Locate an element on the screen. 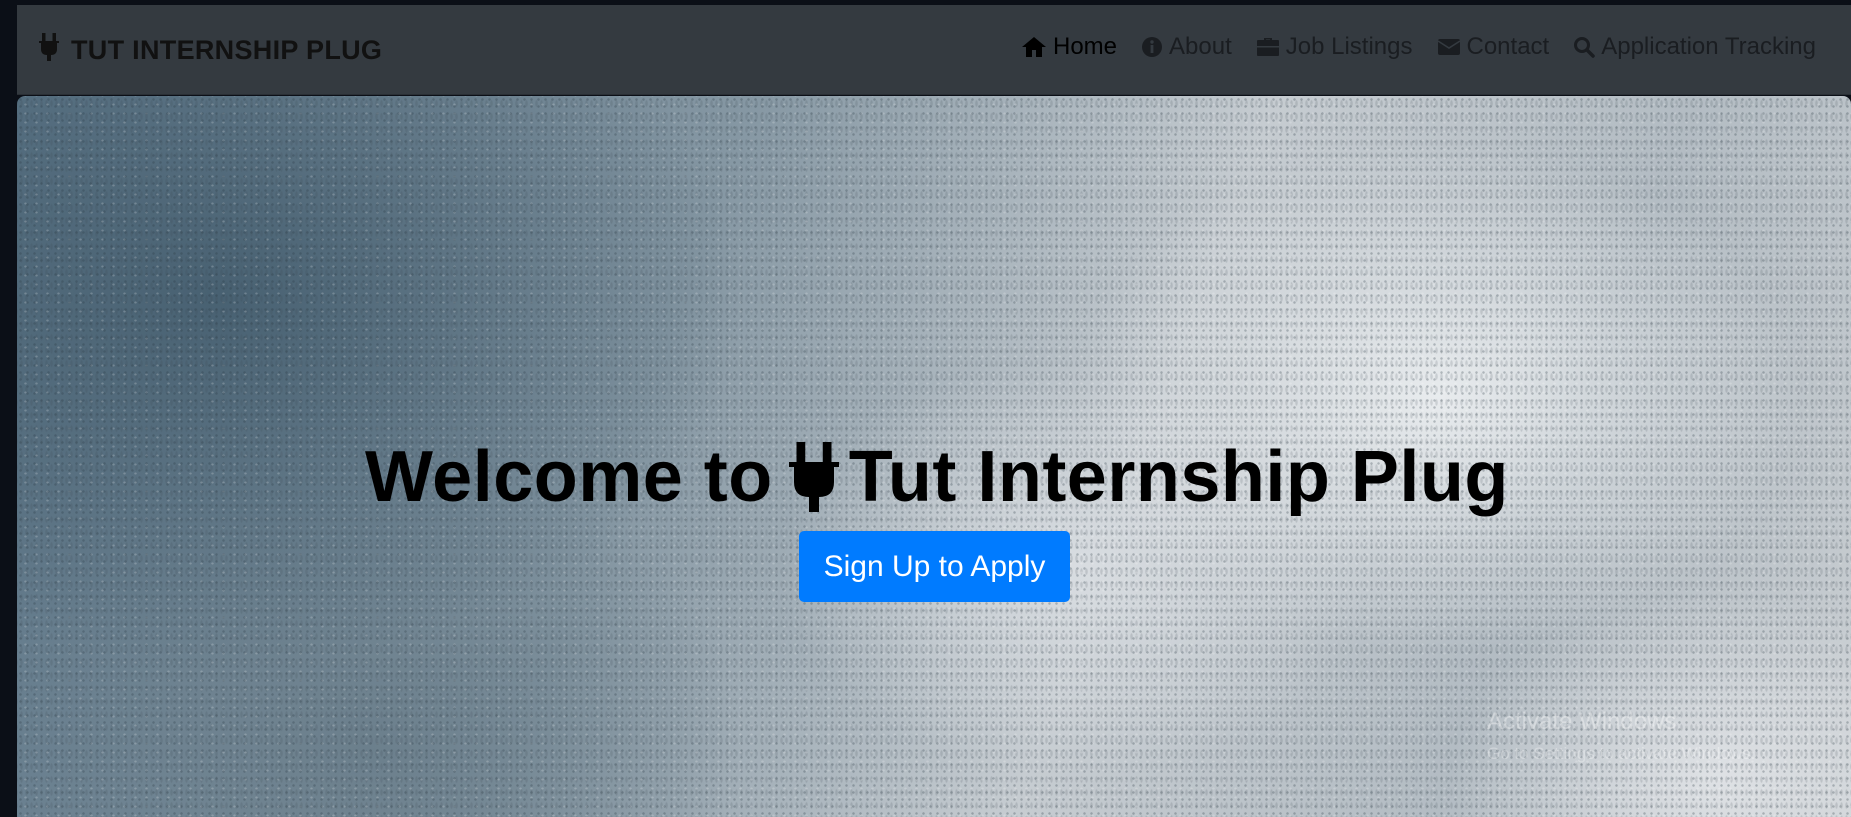  brand-name: TUT INTERNSHIP PLUG is located at coordinates (227, 50).